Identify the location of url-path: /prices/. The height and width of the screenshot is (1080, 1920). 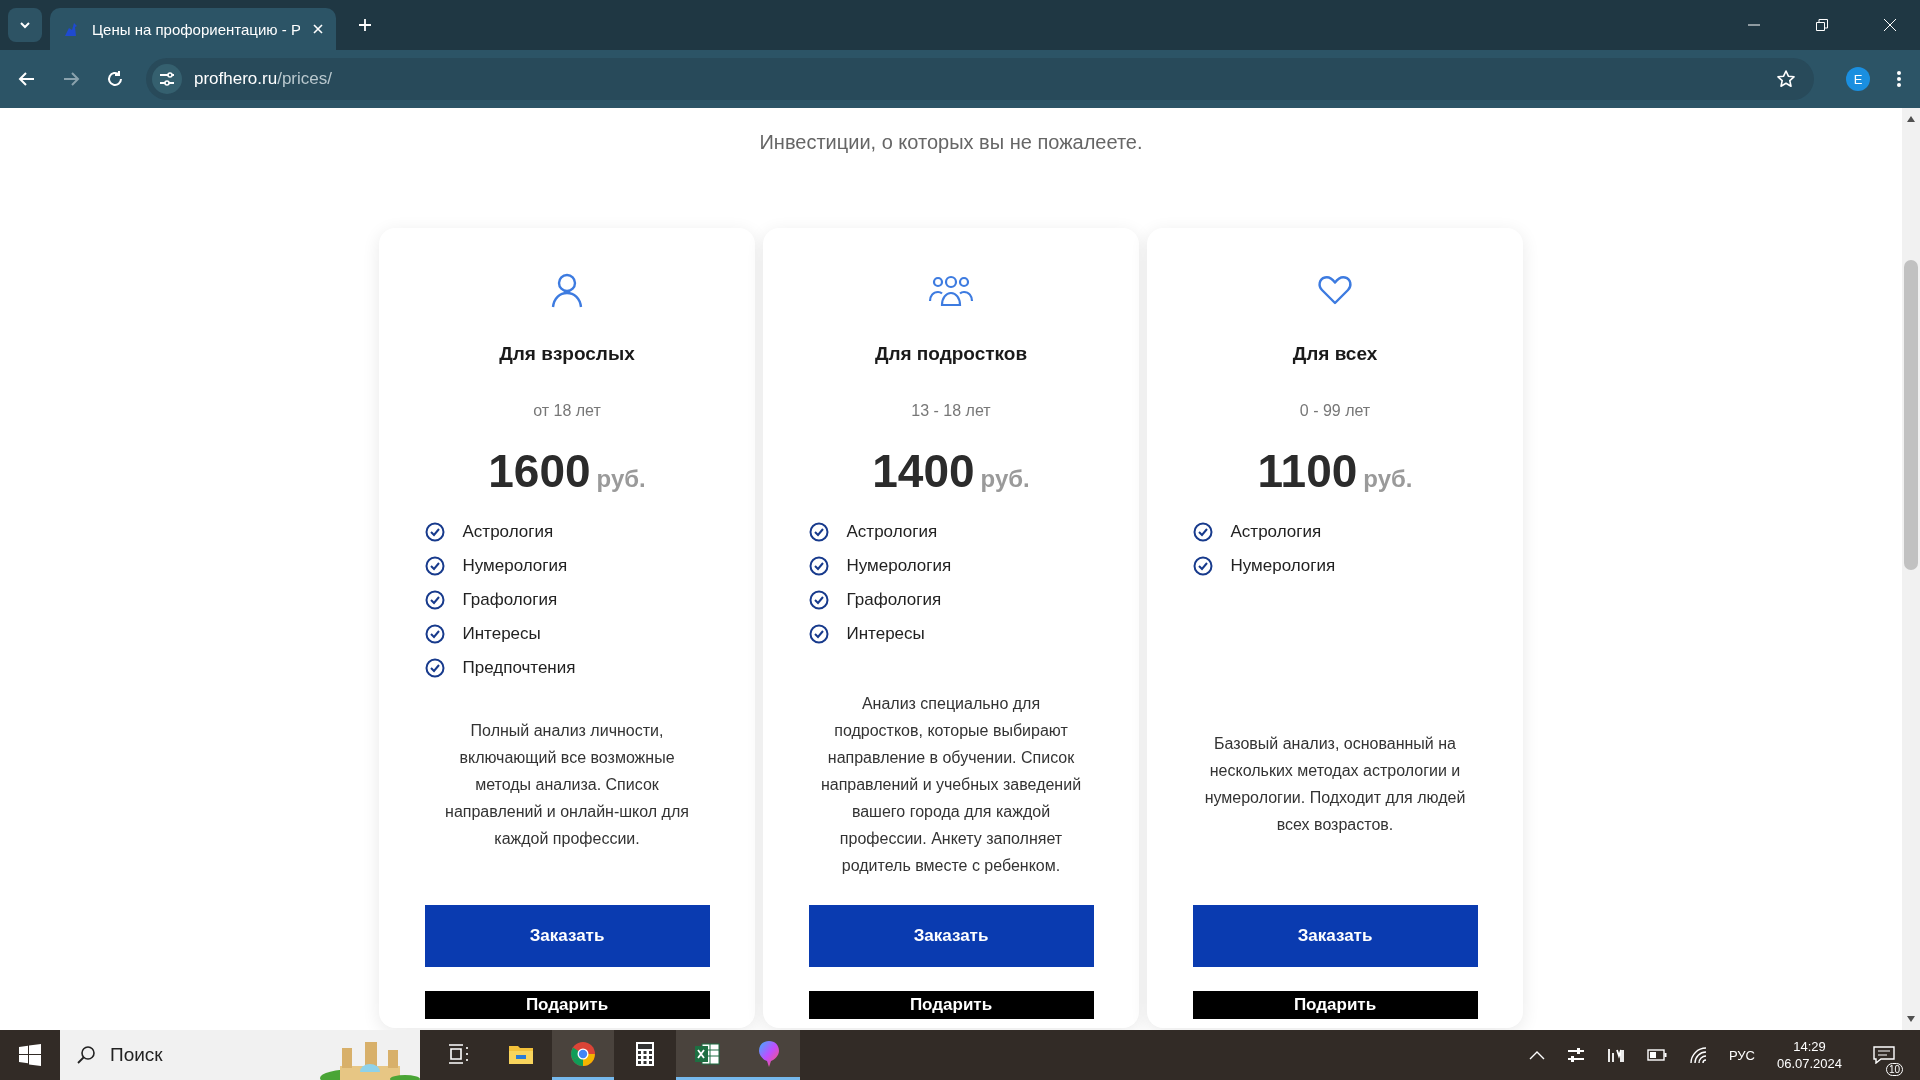
(304, 79).